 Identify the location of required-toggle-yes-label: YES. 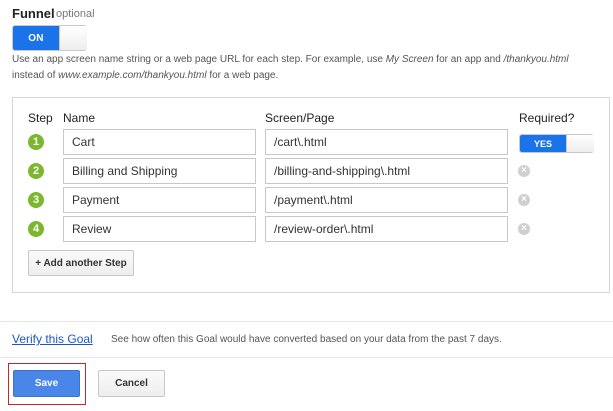
(543, 143).